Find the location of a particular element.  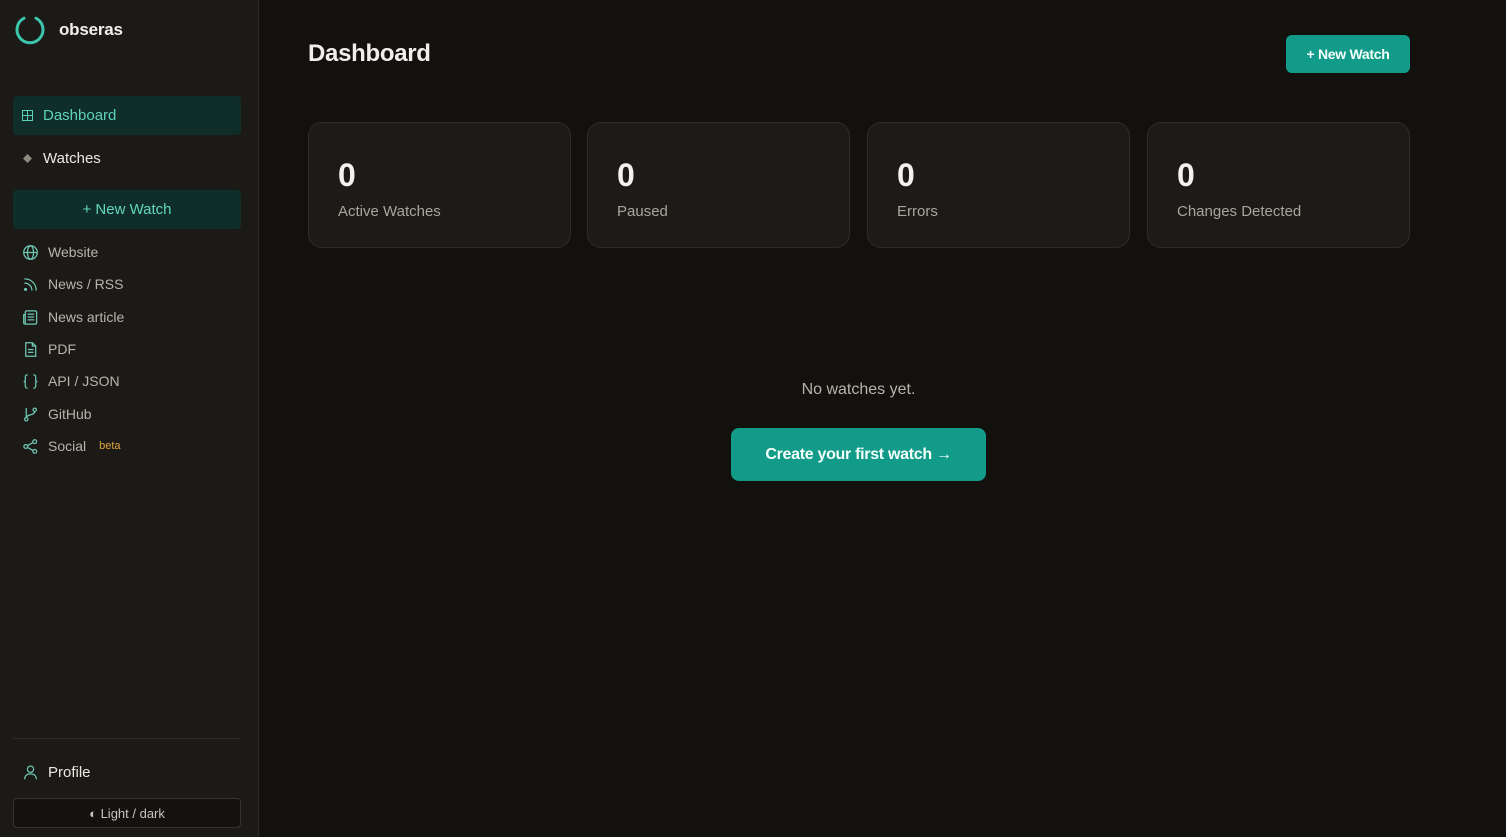

sidebar-item-label: Dashboard is located at coordinates (80, 115).